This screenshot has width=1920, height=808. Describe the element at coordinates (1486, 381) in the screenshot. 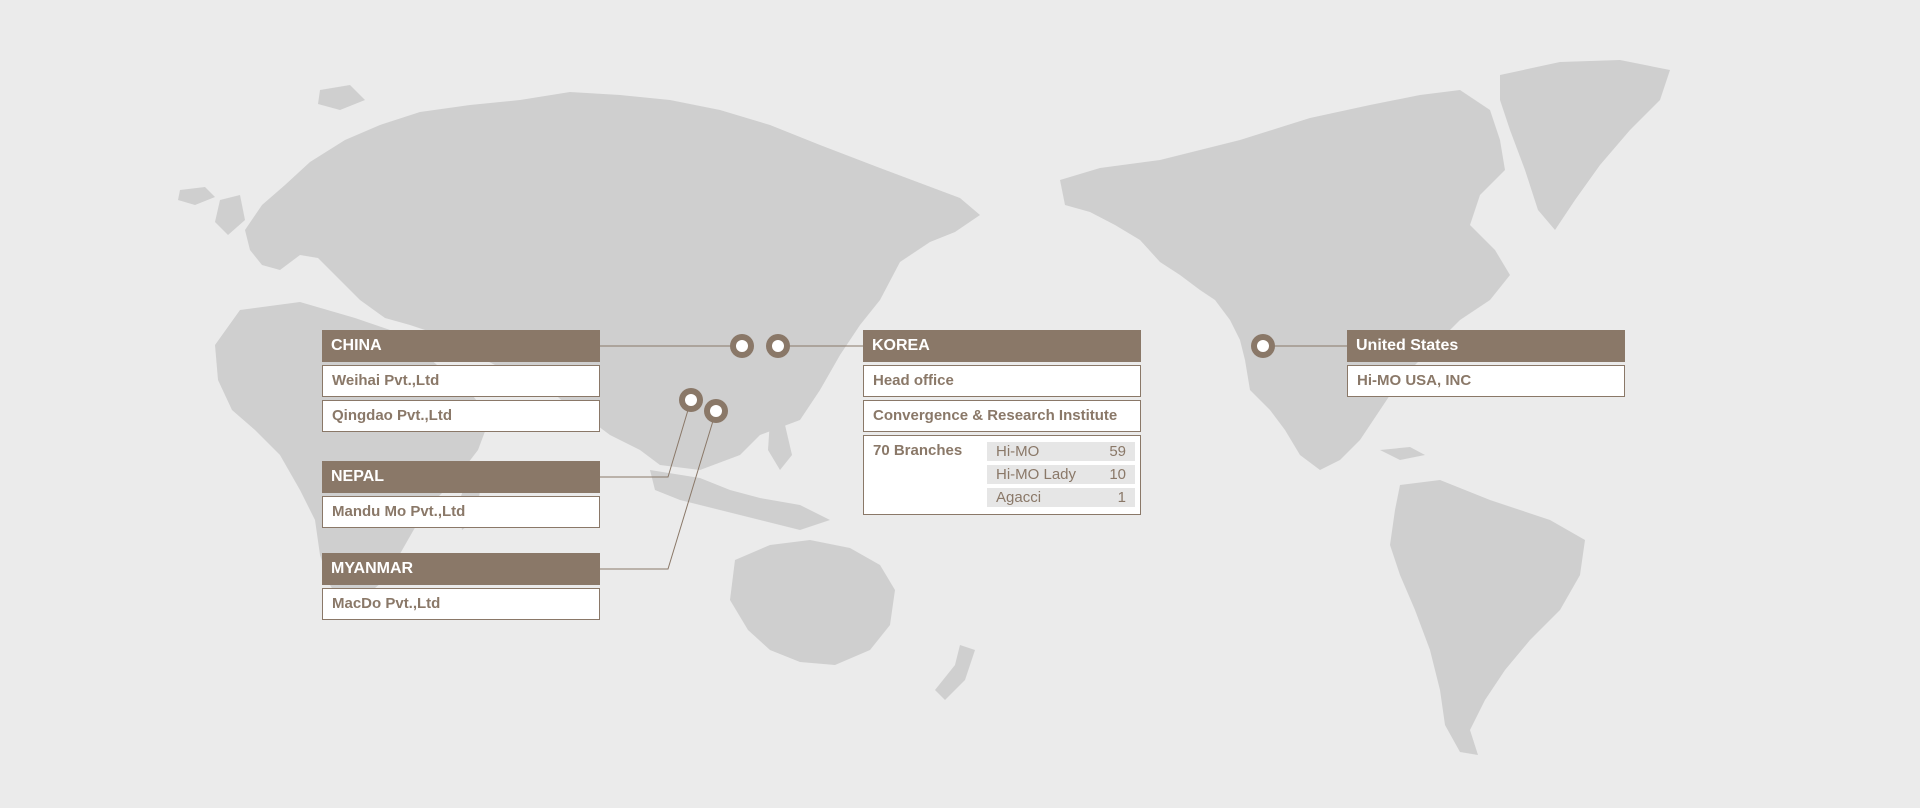

I see `usa-item-himo-usa: Hi-MO USA, INC` at that location.